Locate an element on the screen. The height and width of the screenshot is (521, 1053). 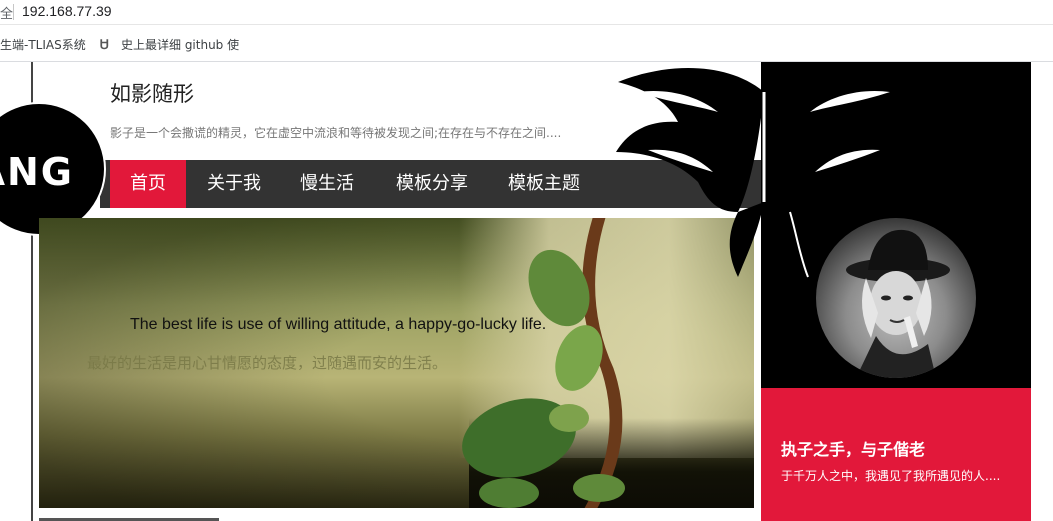
bookmark-tlias: 生端-TLIAS系统 is located at coordinates (43, 44).